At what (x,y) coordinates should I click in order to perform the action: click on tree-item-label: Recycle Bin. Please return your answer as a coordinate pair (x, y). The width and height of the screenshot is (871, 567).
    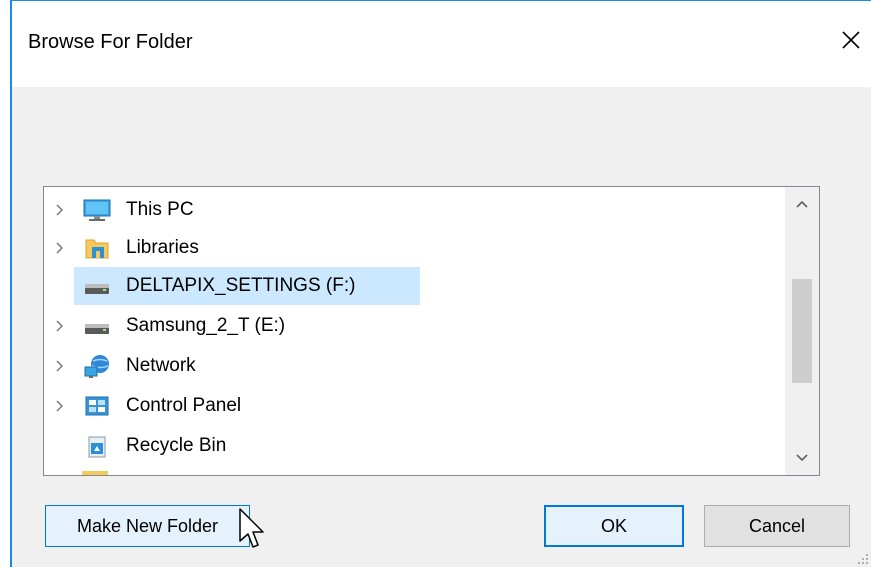
    Looking at the image, I should click on (176, 445).